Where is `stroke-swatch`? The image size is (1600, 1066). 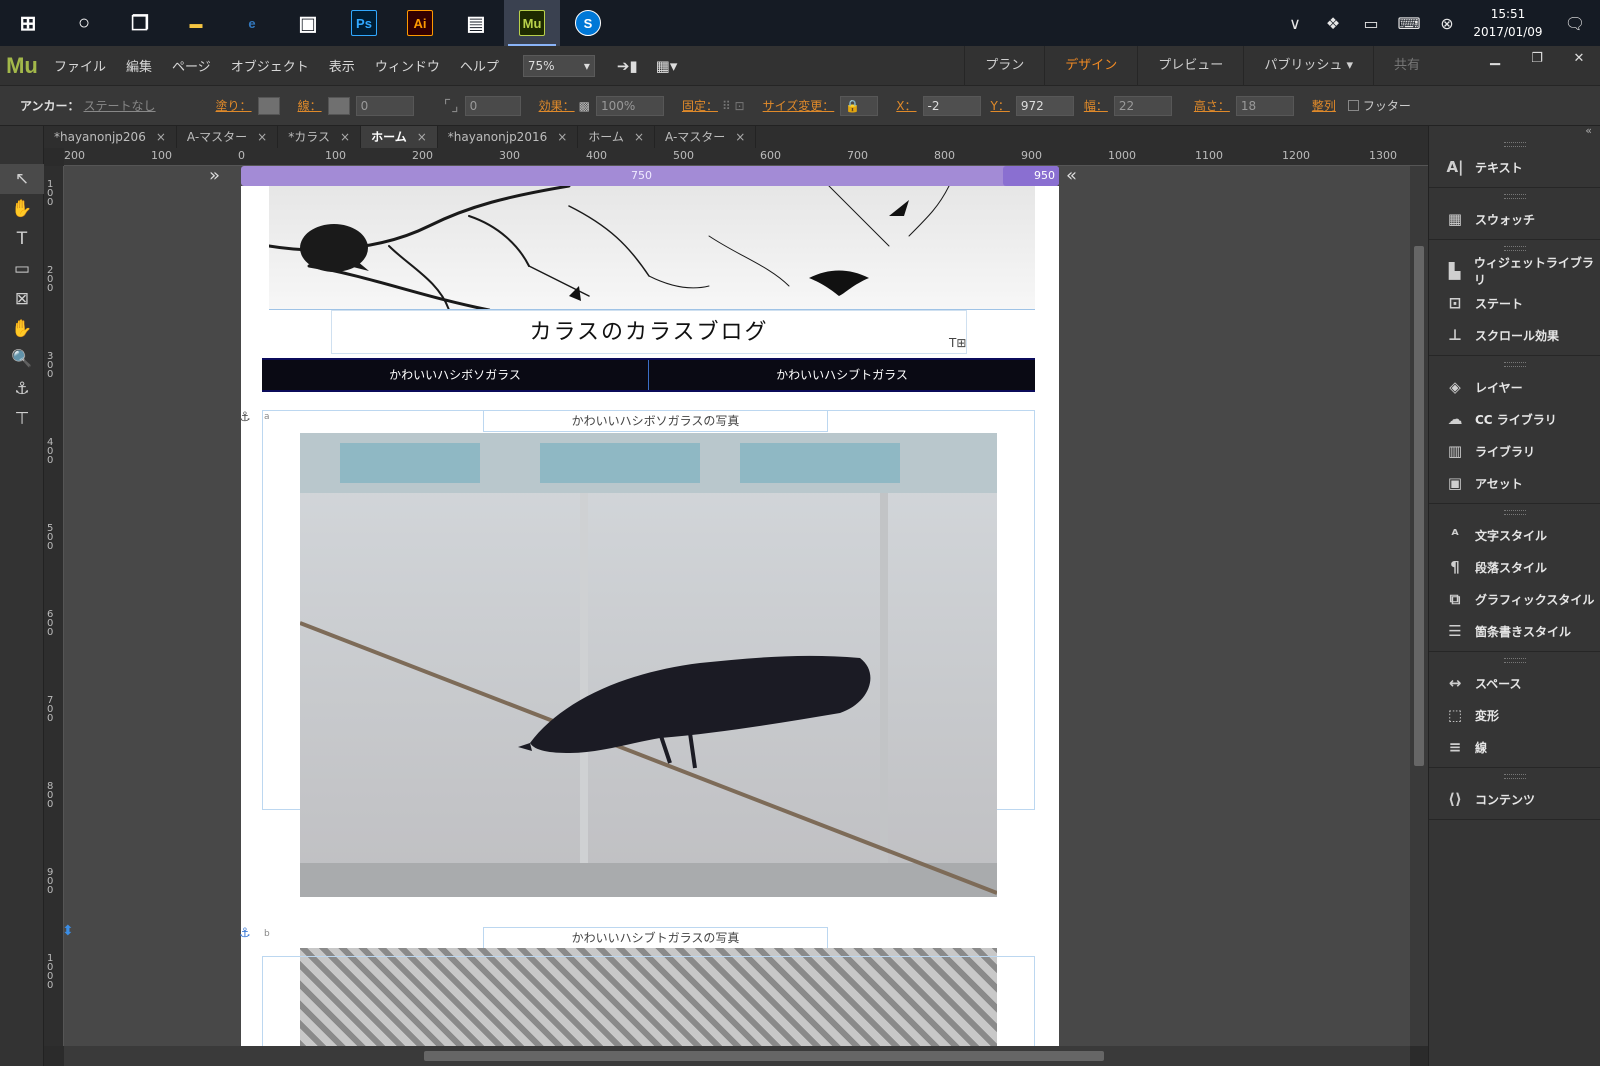 stroke-swatch is located at coordinates (338, 105).